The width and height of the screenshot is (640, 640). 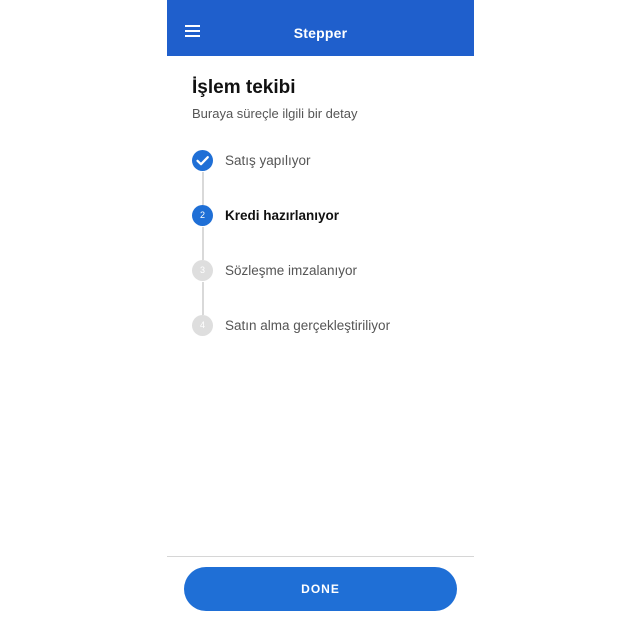 I want to click on page-title: İşlem tekibi, so click(x=244, y=87).